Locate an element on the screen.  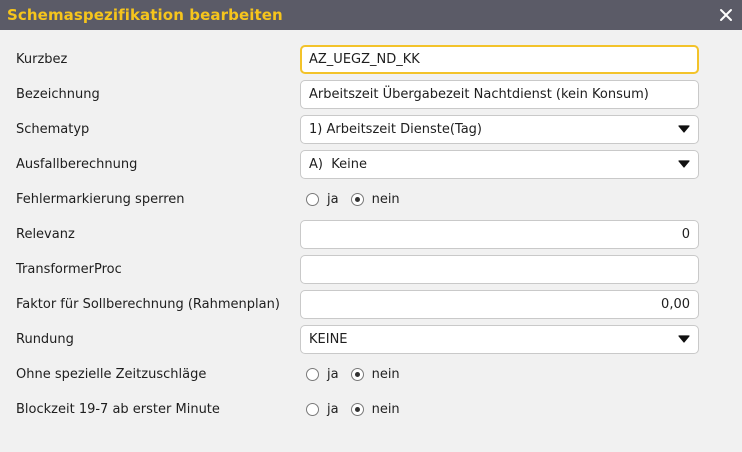
fehlermarkierung-radio-nein: nein is located at coordinates (375, 199).